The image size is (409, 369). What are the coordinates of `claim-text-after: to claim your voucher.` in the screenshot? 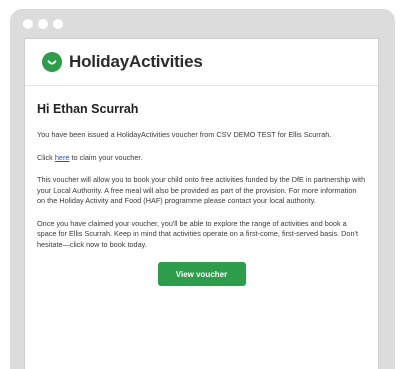 It's located at (106, 157).